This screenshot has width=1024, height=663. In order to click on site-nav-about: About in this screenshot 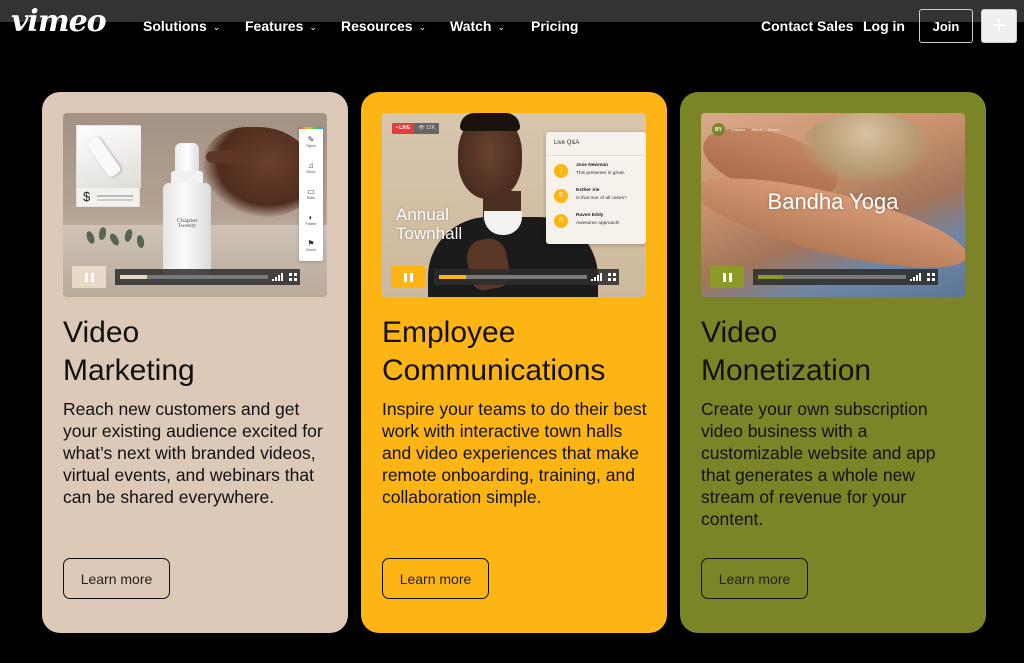, I will do `click(756, 129)`.